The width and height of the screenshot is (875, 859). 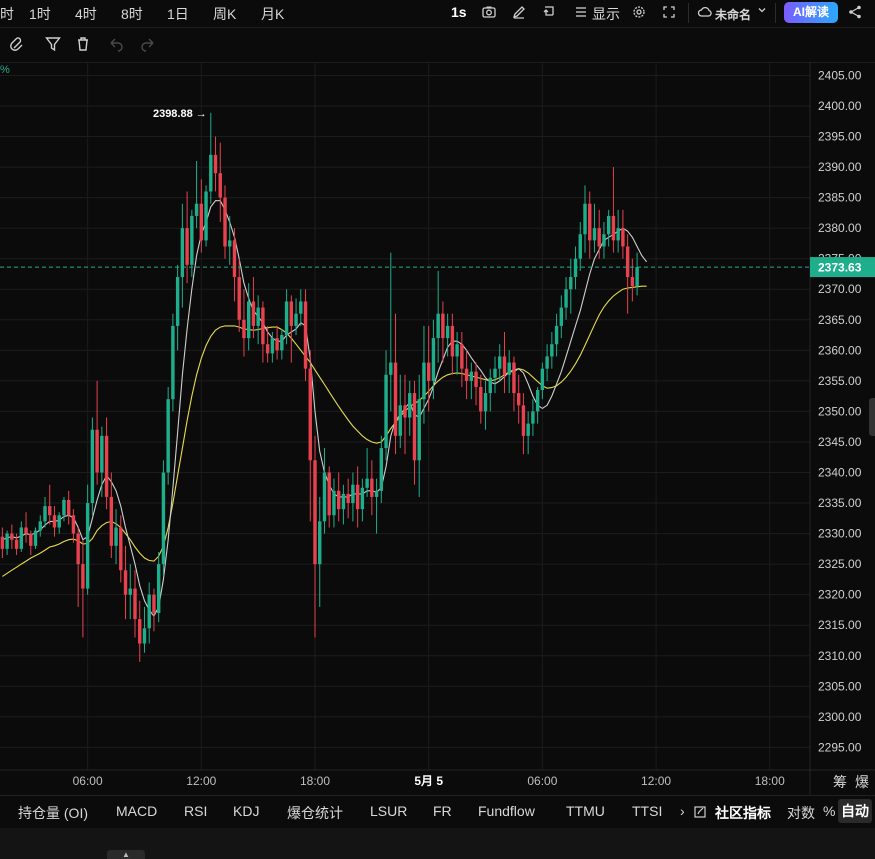 I want to click on tab-ttsi: TTSI, so click(x=647, y=811).